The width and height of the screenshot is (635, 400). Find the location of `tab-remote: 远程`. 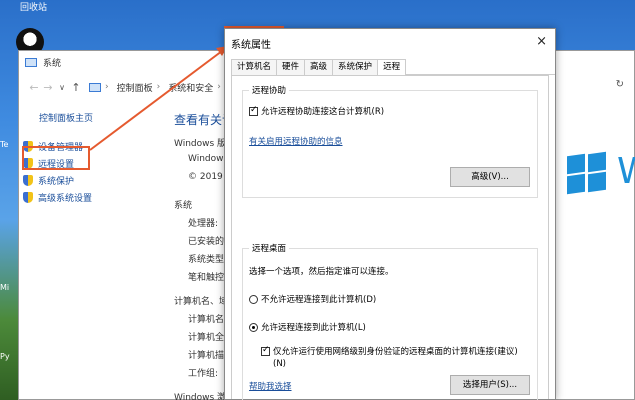

tab-remote: 远程 is located at coordinates (392, 67).